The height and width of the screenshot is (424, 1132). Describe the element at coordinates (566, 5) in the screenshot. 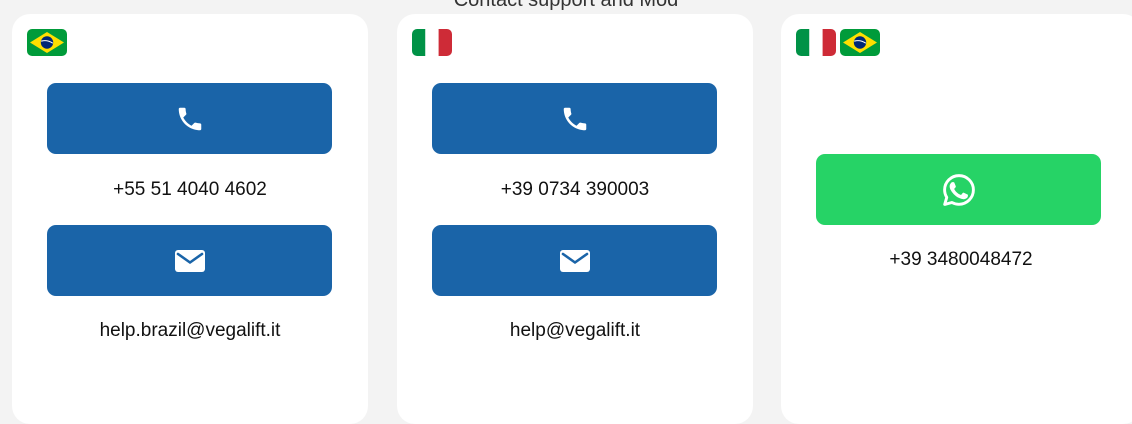

I see `page-header: Contact support and Mod` at that location.